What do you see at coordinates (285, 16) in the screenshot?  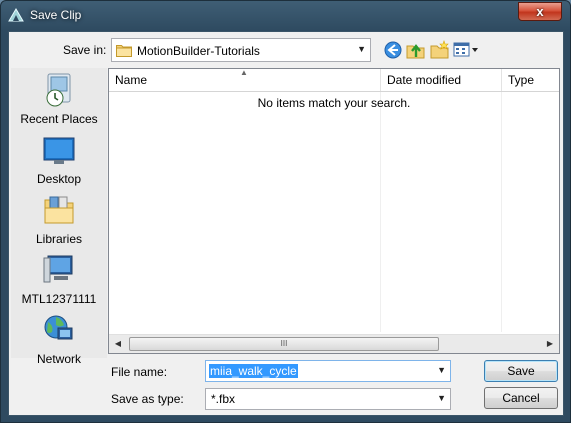 I see `title-bar: Save Clip x` at bounding box center [285, 16].